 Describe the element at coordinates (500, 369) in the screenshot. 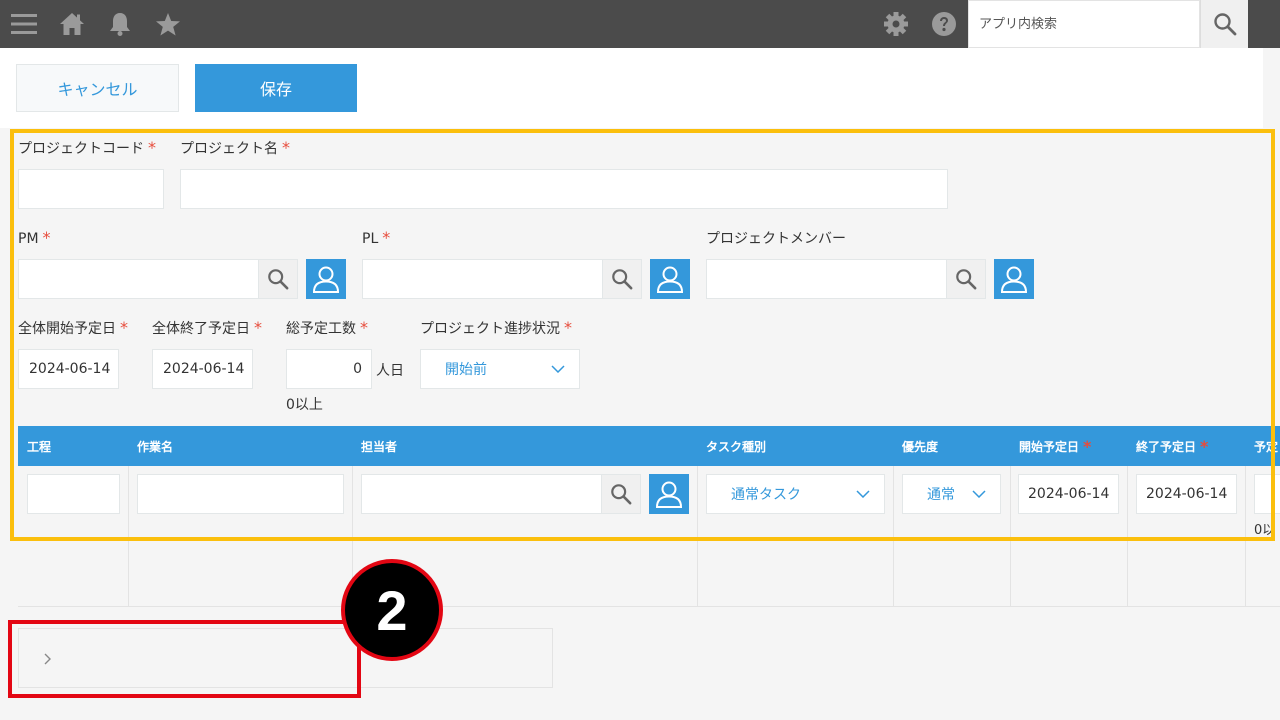

I see `status-select: 開始前` at that location.